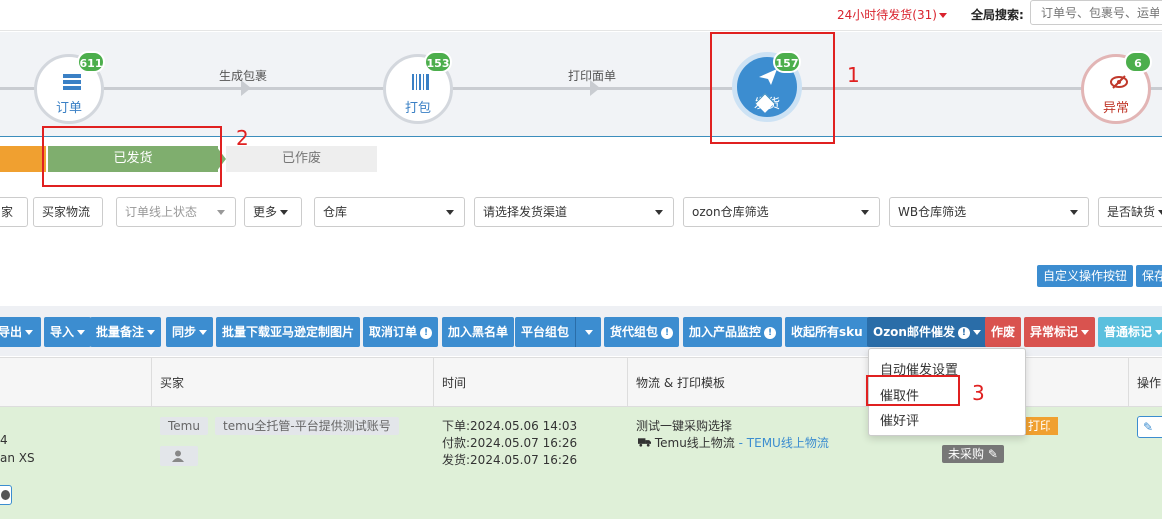 This screenshot has width=1162, height=519. I want to click on logistics-carrier: Temu线上物流, so click(694, 443).